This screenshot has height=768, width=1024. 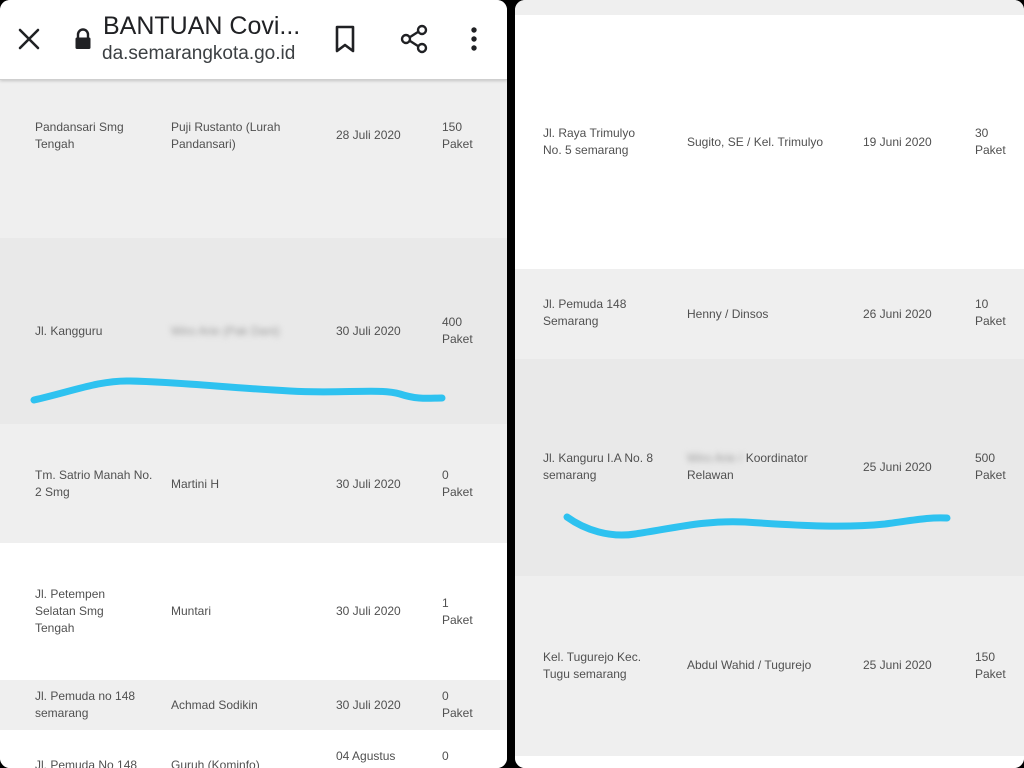 What do you see at coordinates (368, 135) in the screenshot?
I see `date-cell: 28 Juli 2020` at bounding box center [368, 135].